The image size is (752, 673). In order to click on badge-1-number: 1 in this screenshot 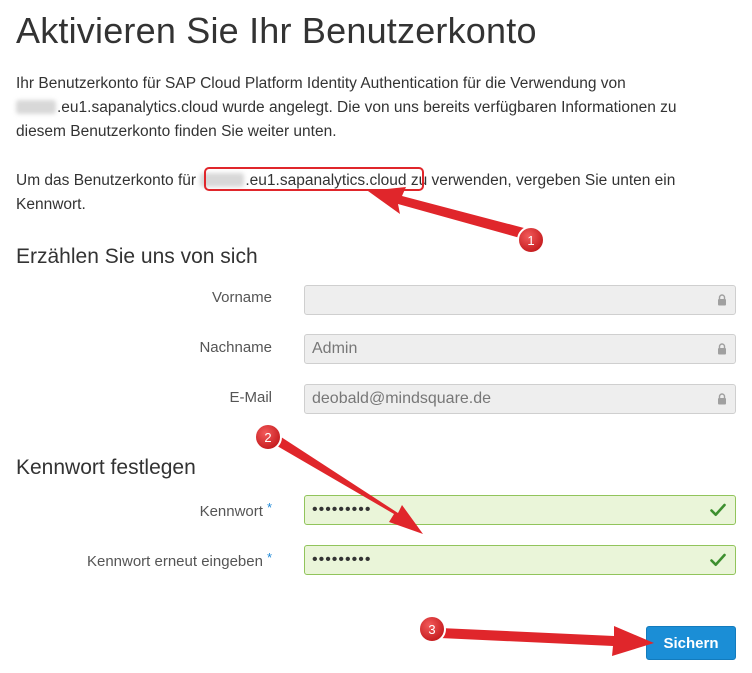, I will do `click(530, 240)`.